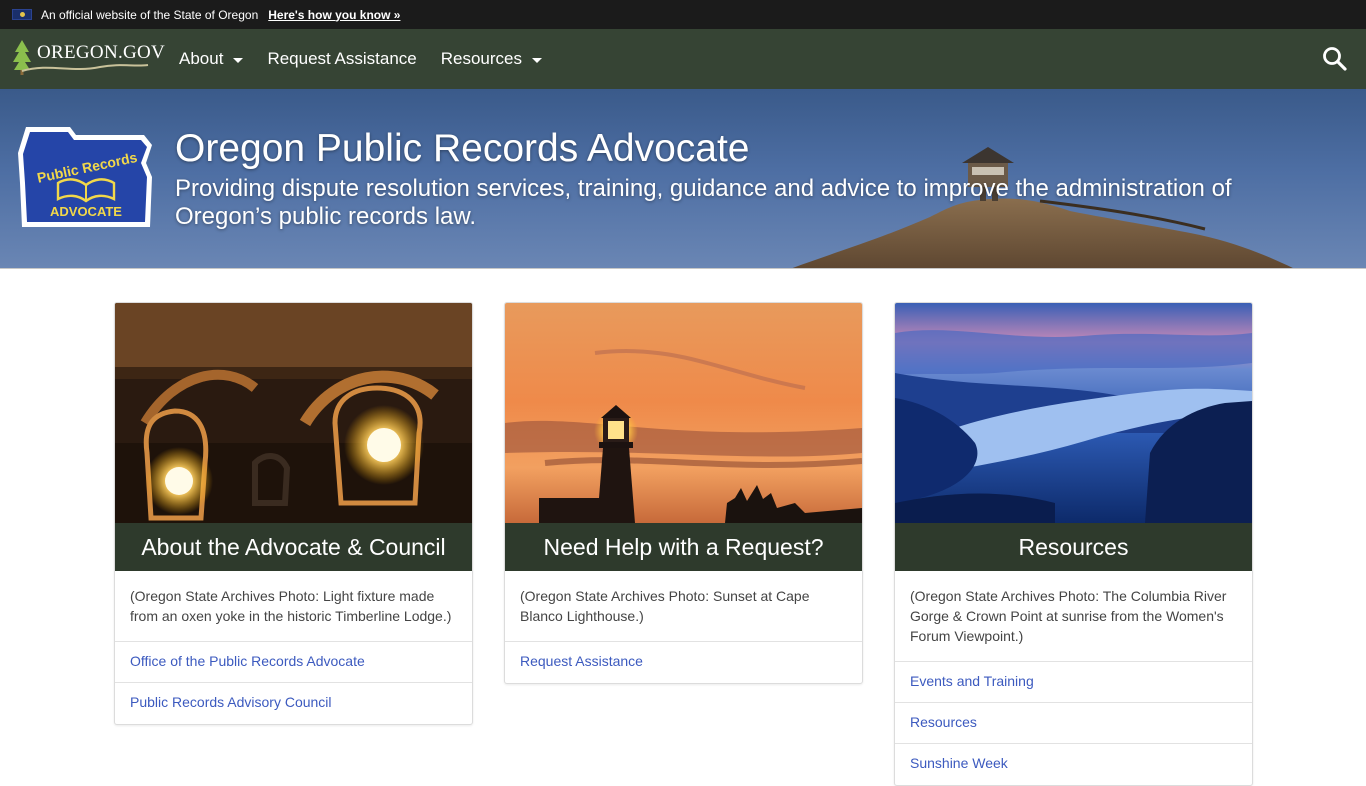 This screenshot has width=1366, height=786. Describe the element at coordinates (293, 413) in the screenshot. I see `card-photo-light-fixture` at that location.